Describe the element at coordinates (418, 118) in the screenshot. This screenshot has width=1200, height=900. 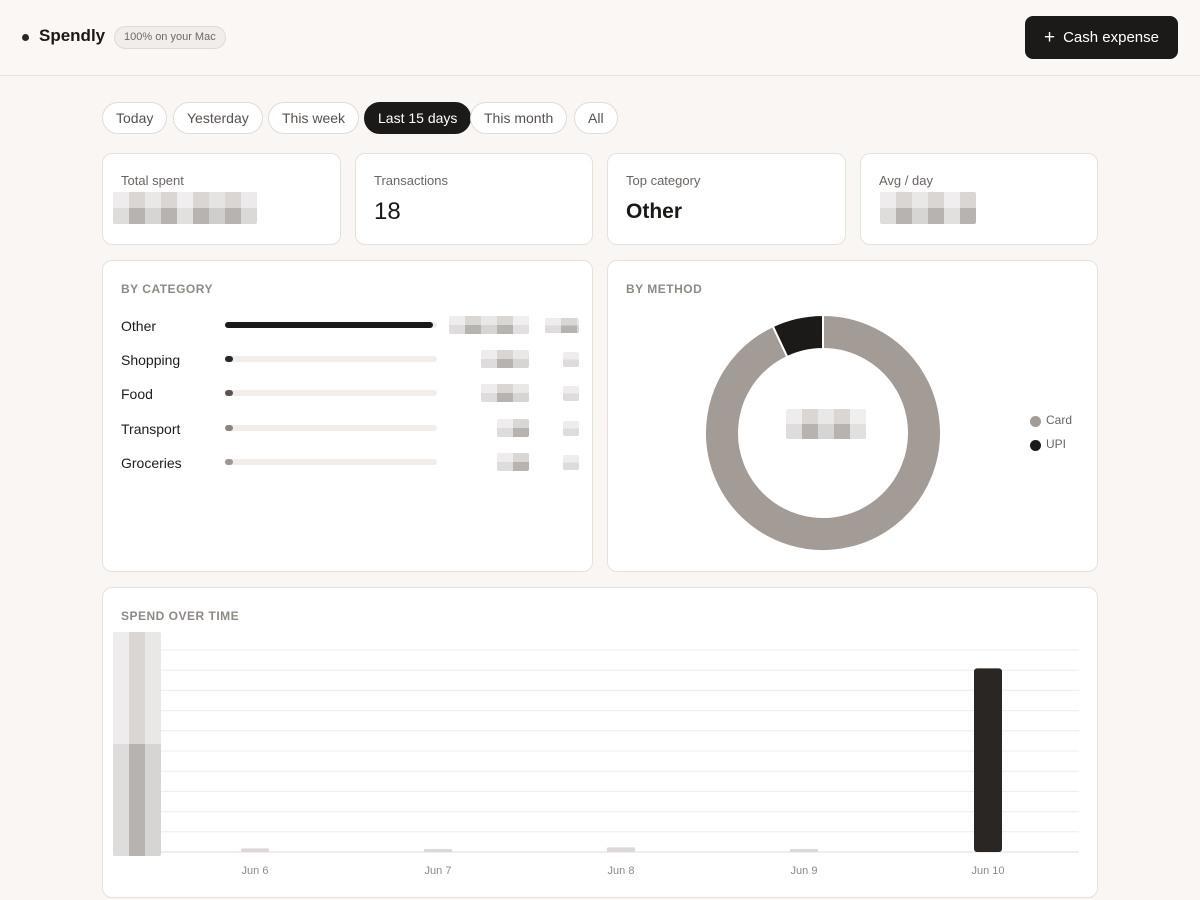
I see `filter-last-15-days: Last 15 days` at that location.